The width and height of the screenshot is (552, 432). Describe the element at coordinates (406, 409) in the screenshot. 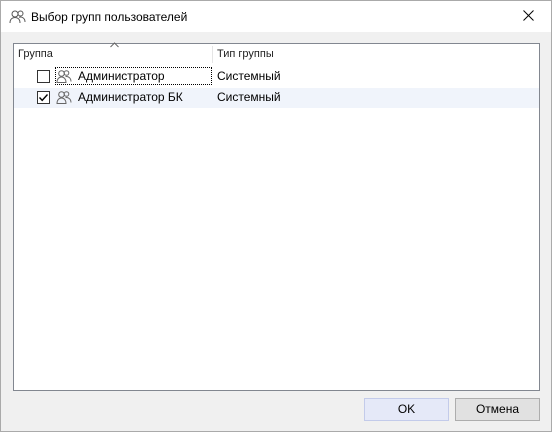

I see `ok-button: OK` at that location.